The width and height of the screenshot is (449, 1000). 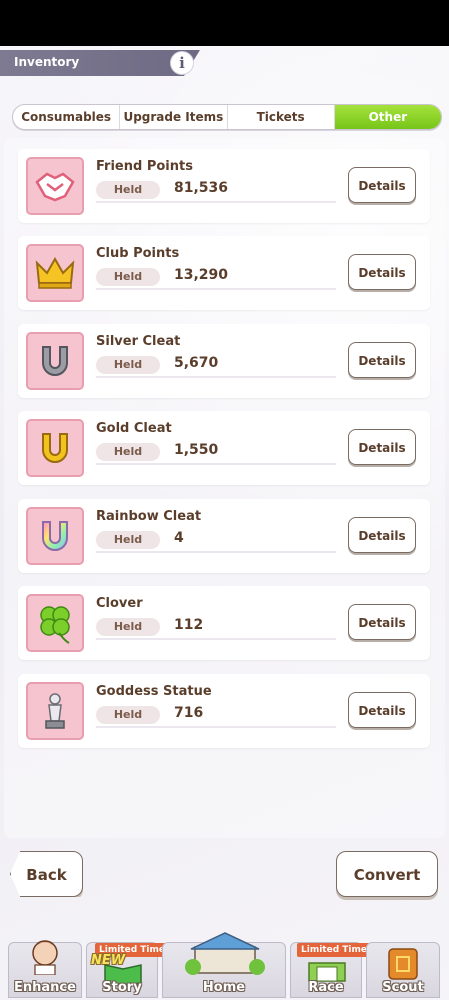 What do you see at coordinates (144, 166) in the screenshot?
I see `item-name: Friend Points` at bounding box center [144, 166].